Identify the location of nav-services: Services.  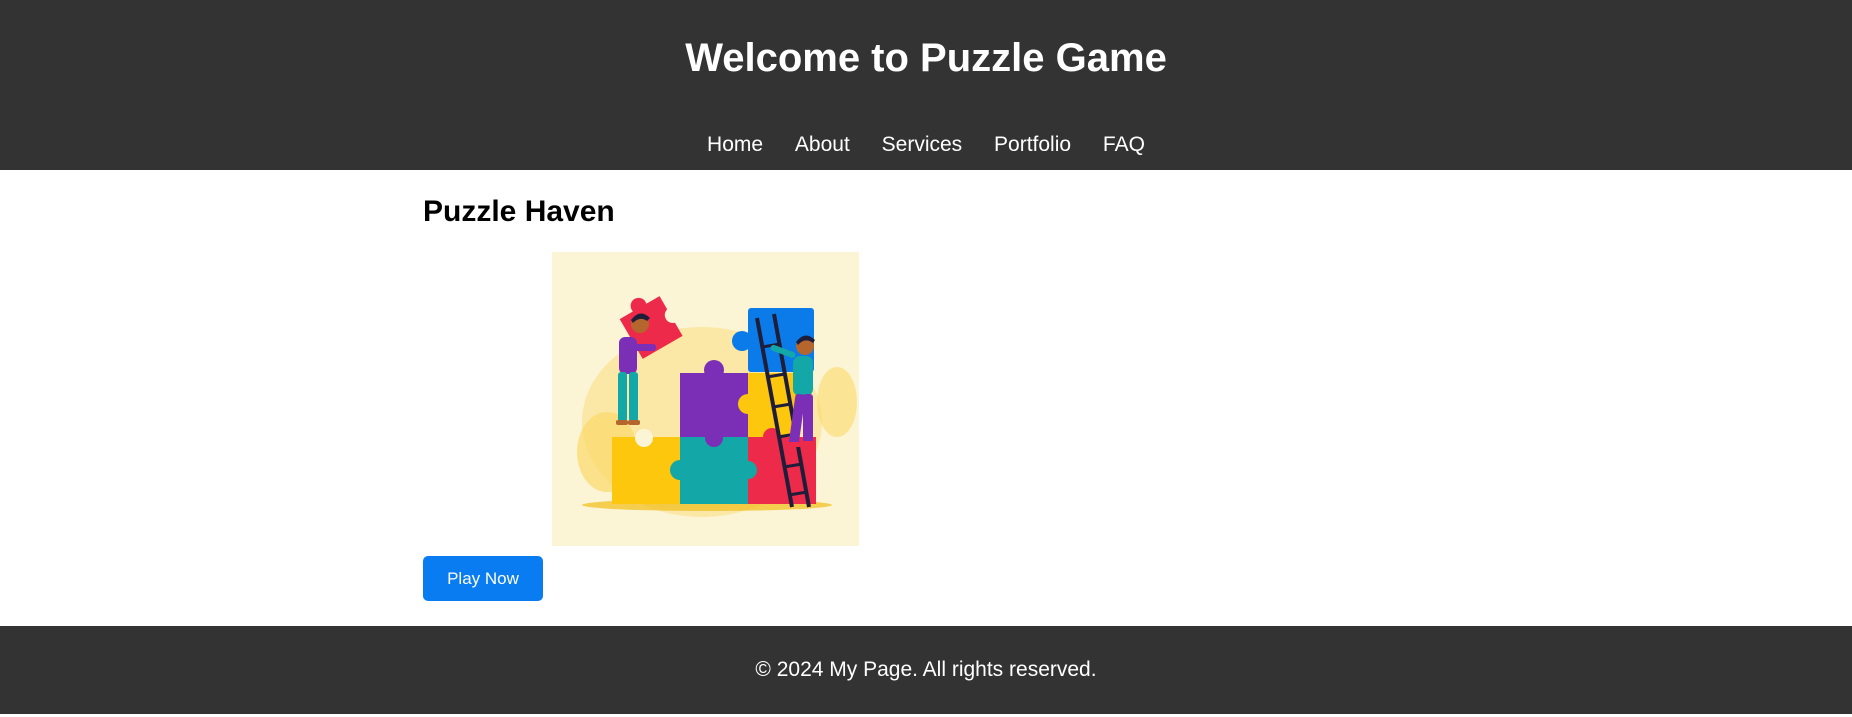
(922, 145).